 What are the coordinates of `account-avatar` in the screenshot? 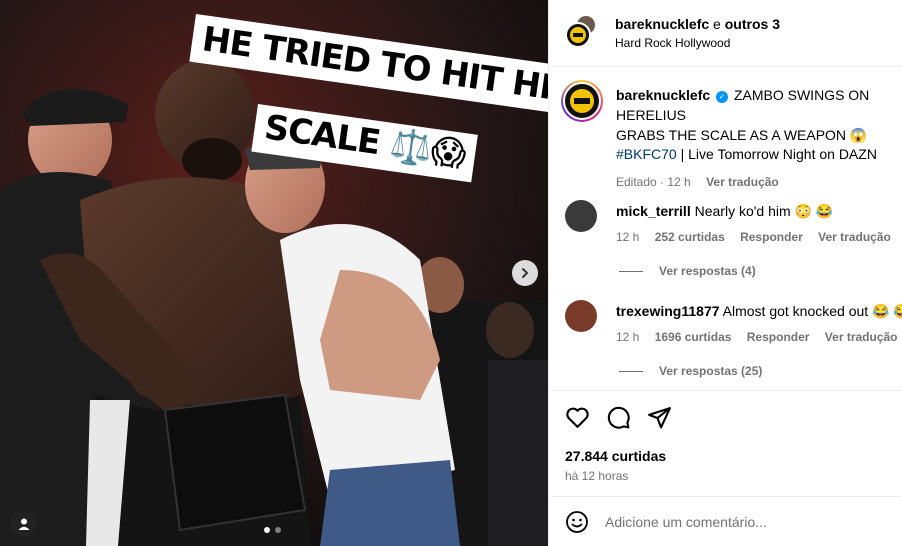 It's located at (578, 35).